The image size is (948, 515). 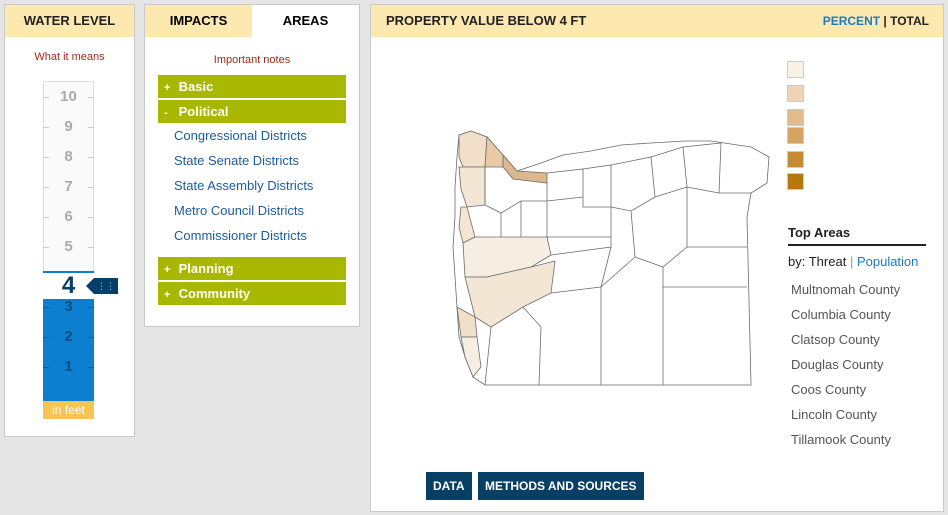 I want to click on unit-label: in feet, so click(x=68, y=410).